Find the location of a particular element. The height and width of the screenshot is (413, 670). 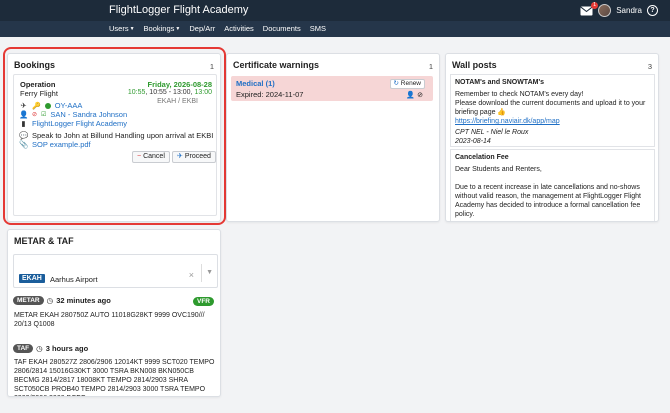

aircraft-row: ✈ 🔑 OY-AAA is located at coordinates (50, 105).